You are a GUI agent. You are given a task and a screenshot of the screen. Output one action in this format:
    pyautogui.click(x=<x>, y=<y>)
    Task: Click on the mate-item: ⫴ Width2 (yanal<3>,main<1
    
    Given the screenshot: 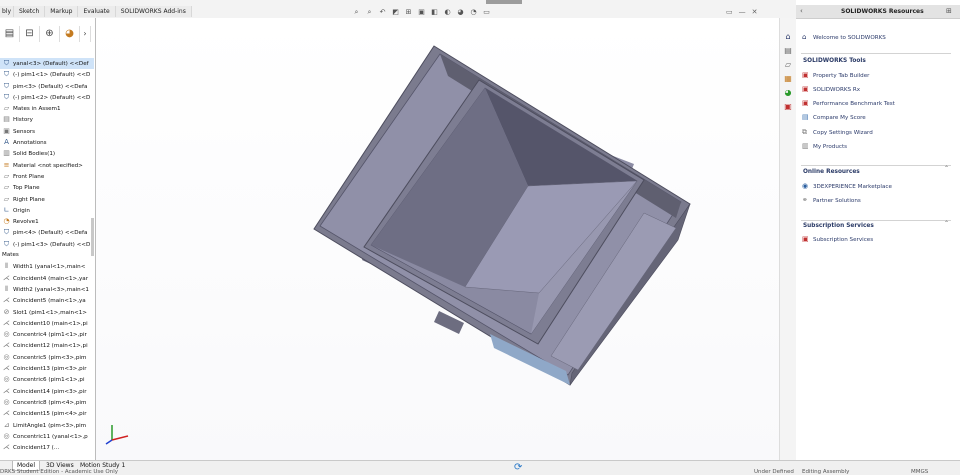 What is the action you would take?
    pyautogui.click(x=47, y=289)
    